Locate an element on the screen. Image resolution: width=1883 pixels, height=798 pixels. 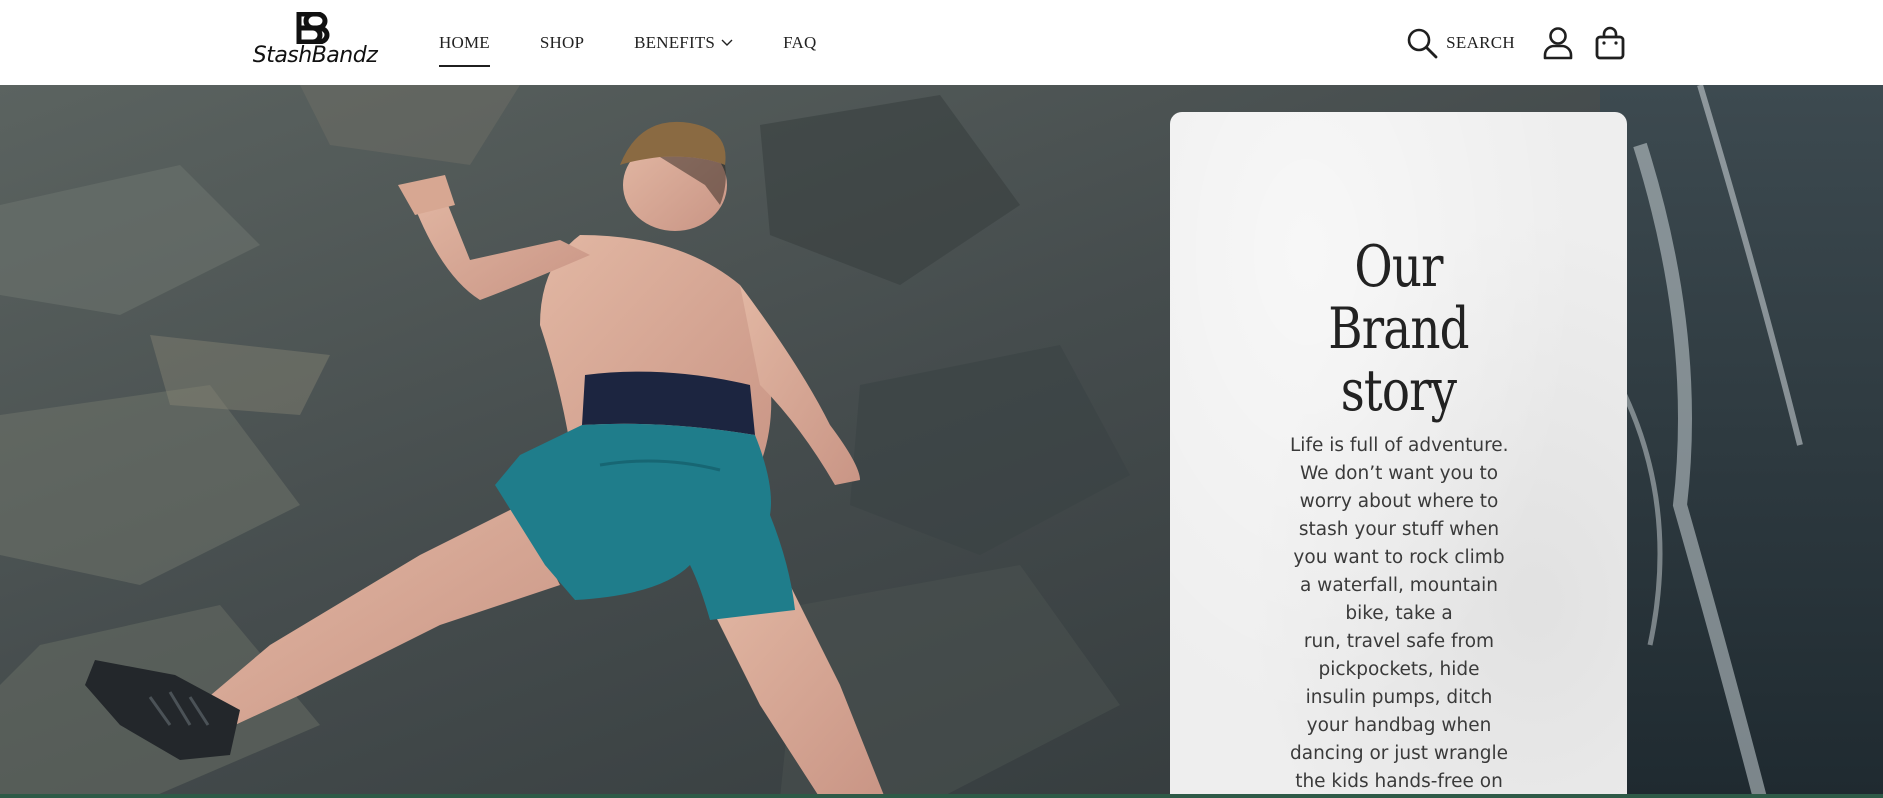
story-line: pickpockets, hide is located at coordinates (1399, 669).